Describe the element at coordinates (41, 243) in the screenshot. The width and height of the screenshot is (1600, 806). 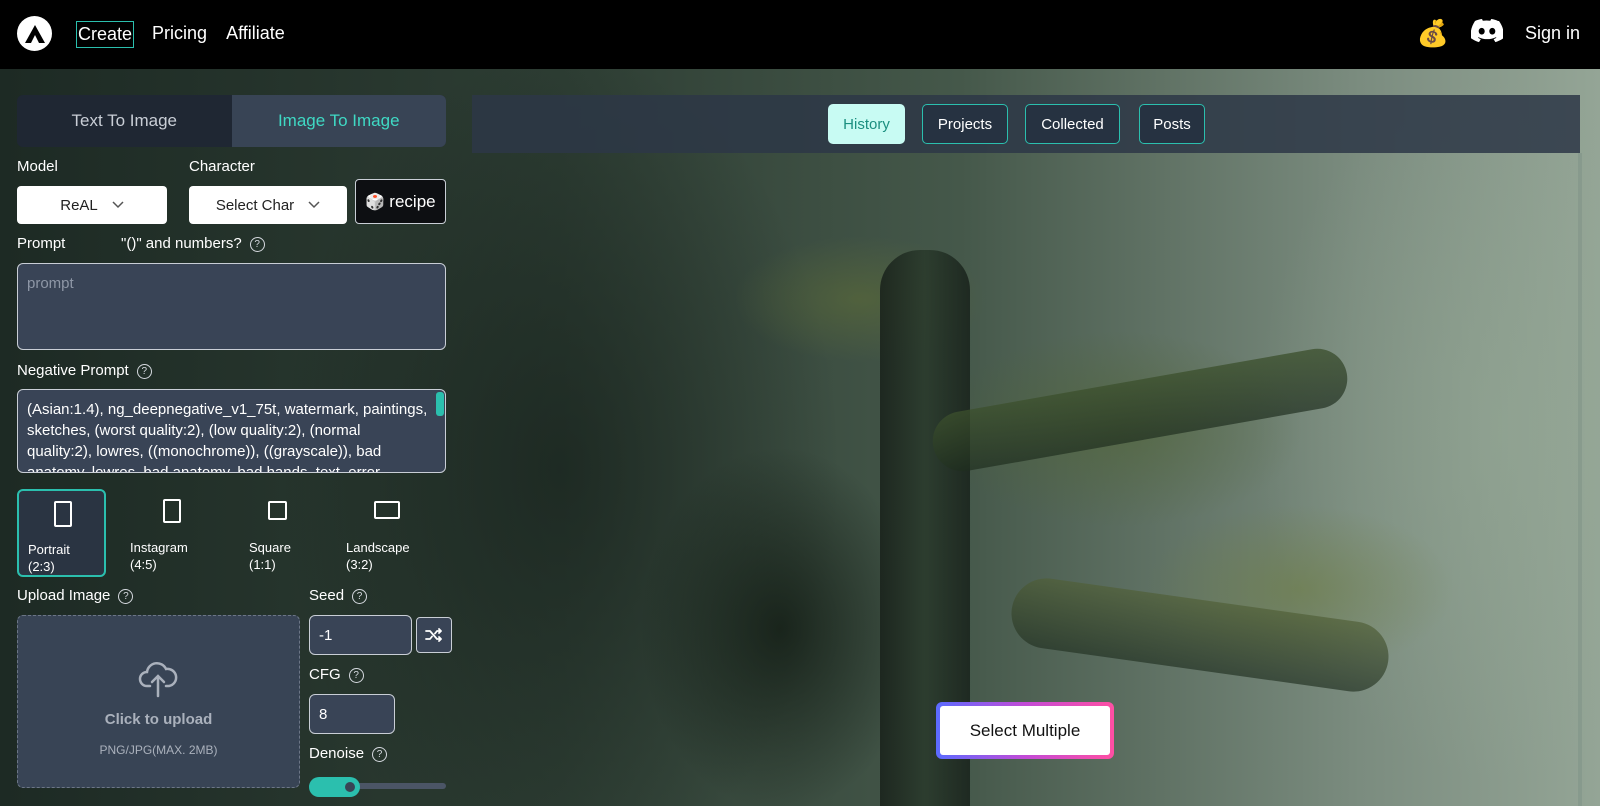
I see `prompt-label: Prompt` at that location.